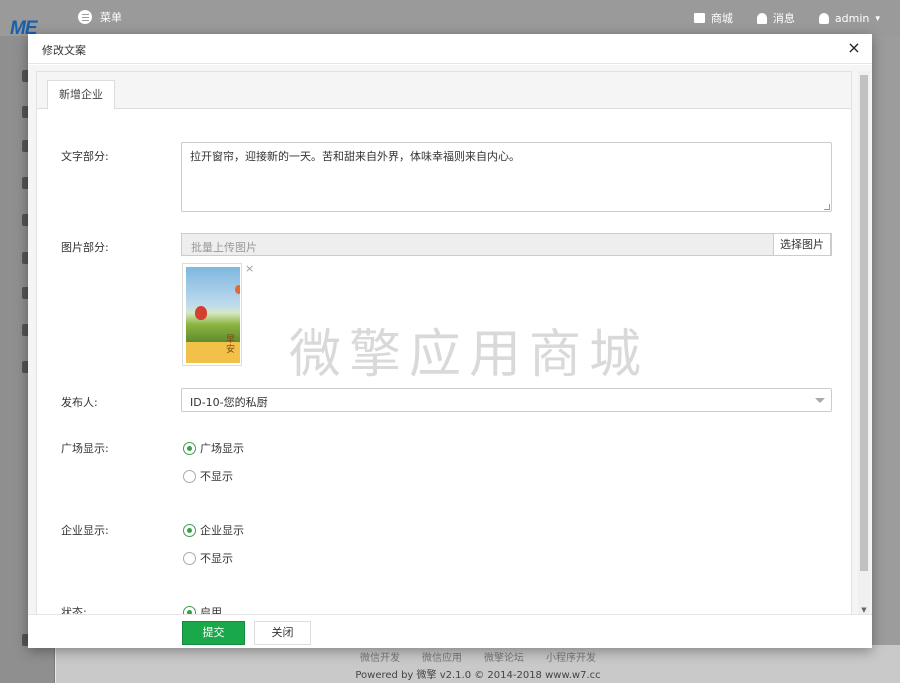 The width and height of the screenshot is (900, 683). I want to click on publisher-value: ID-10-您的私厨, so click(229, 402).